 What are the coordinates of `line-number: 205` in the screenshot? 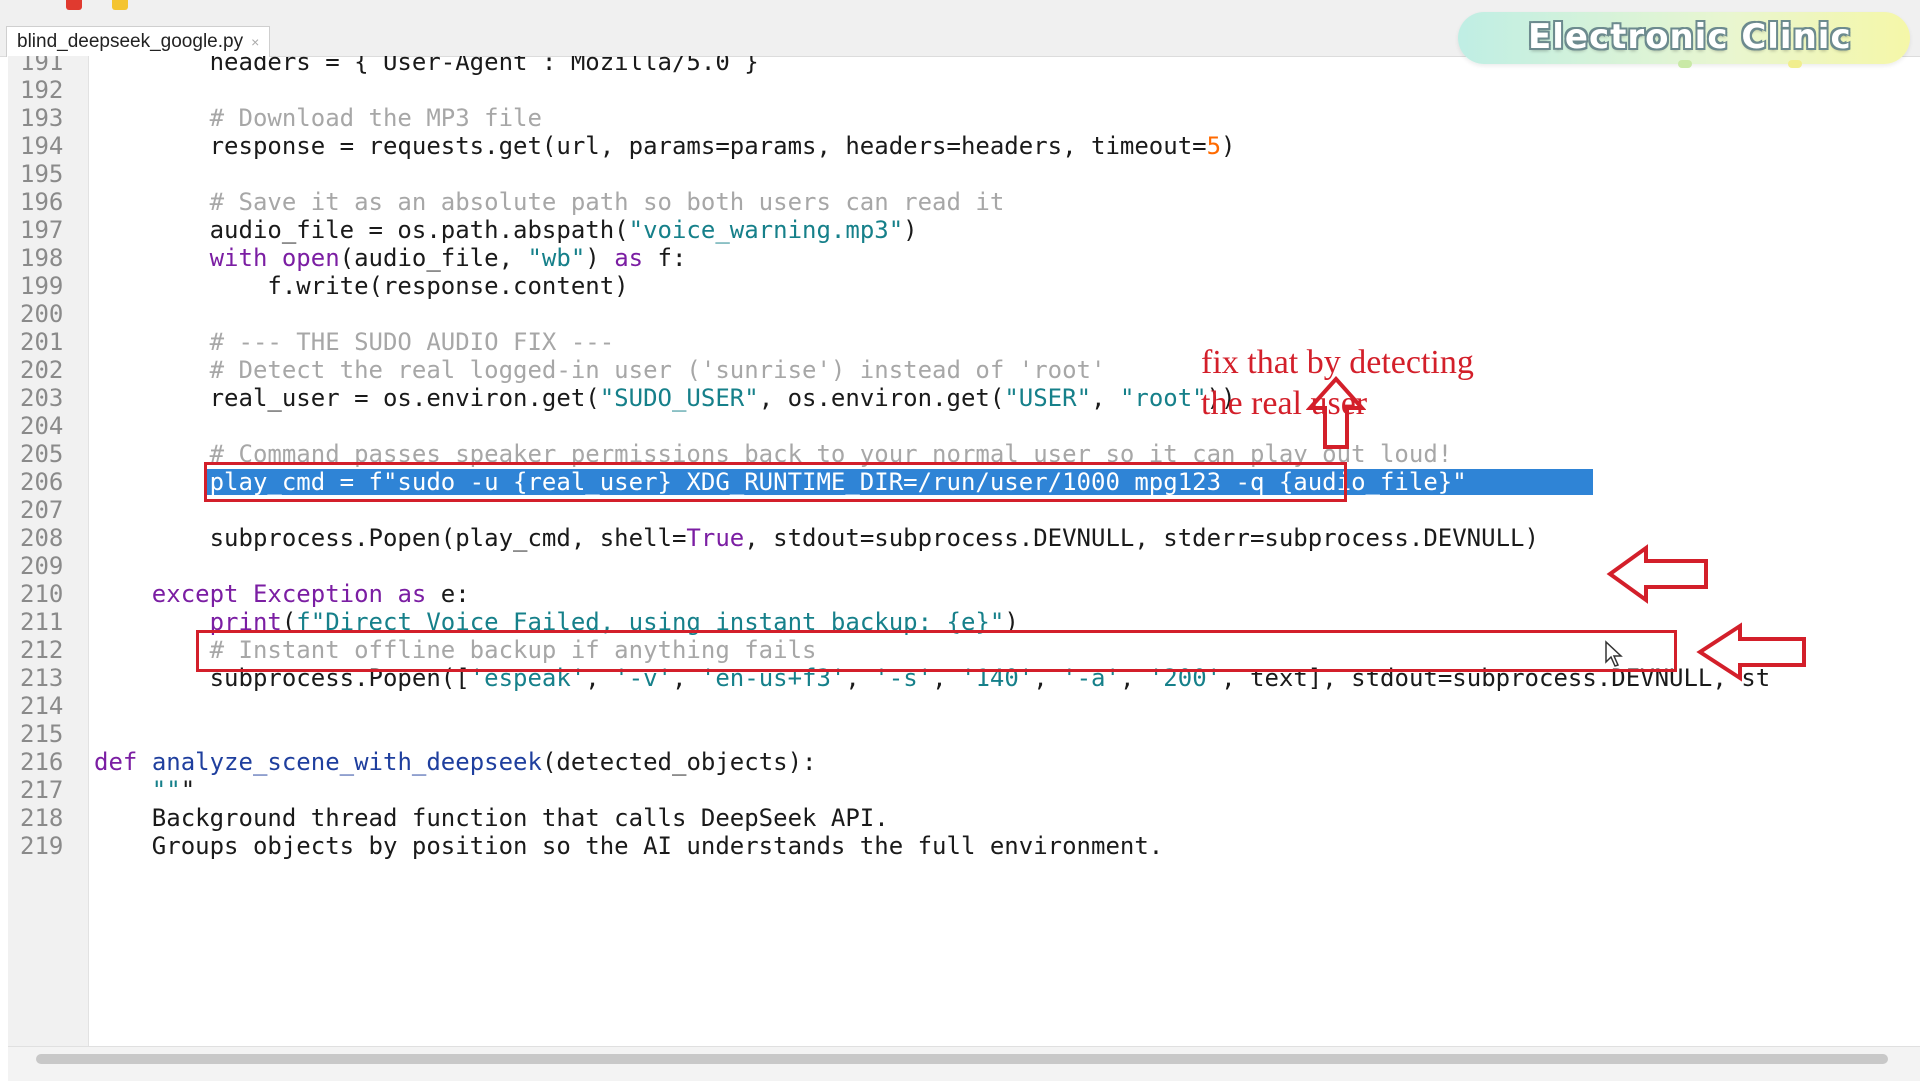 It's located at (42, 454).